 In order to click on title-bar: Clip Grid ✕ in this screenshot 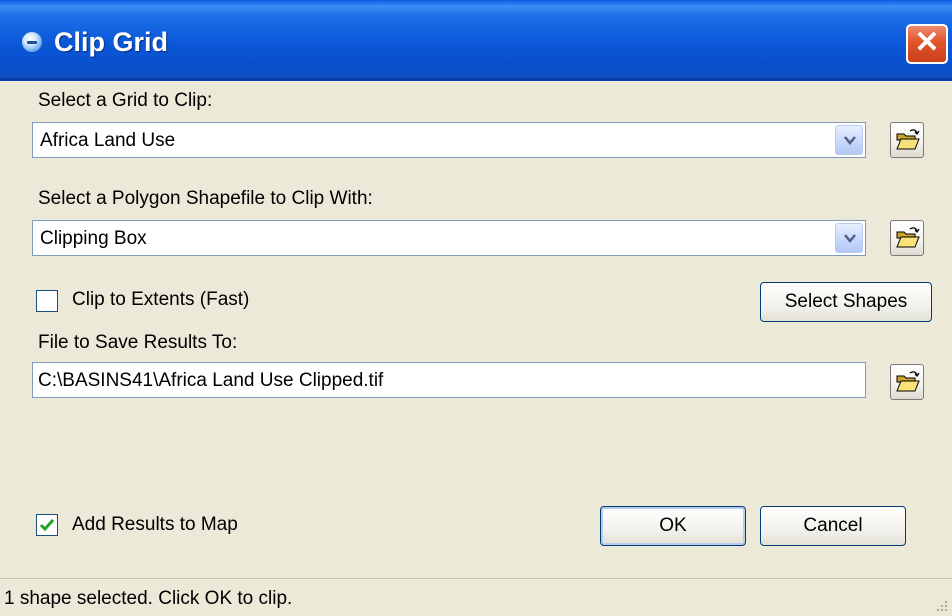, I will do `click(476, 40)`.